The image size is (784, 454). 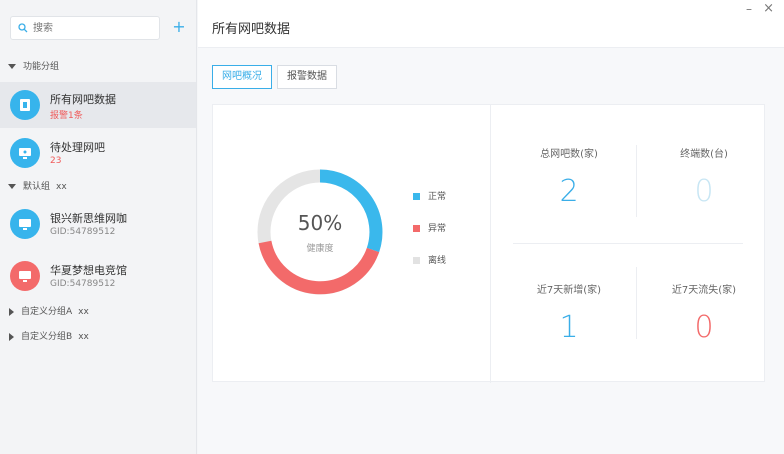 I want to click on legend-item-normal: 正常, so click(x=429, y=196).